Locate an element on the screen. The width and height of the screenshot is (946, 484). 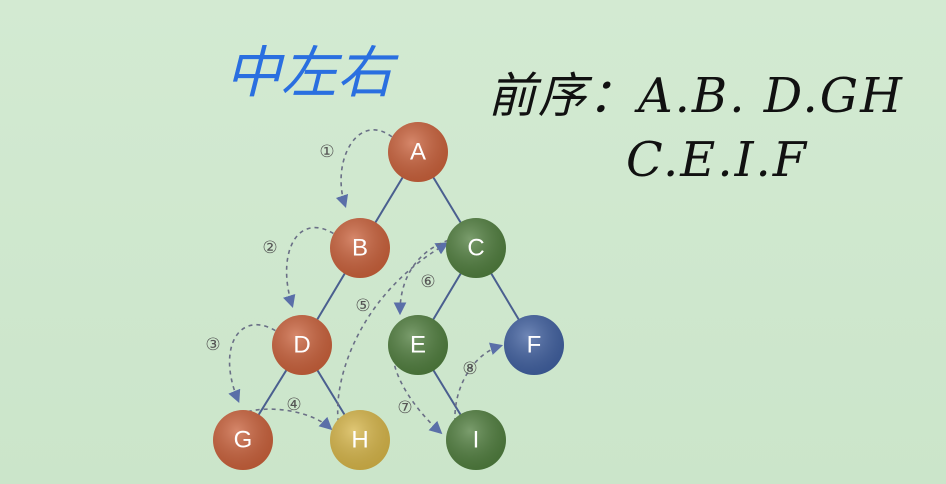
tree-node-A: A is located at coordinates (418, 152).